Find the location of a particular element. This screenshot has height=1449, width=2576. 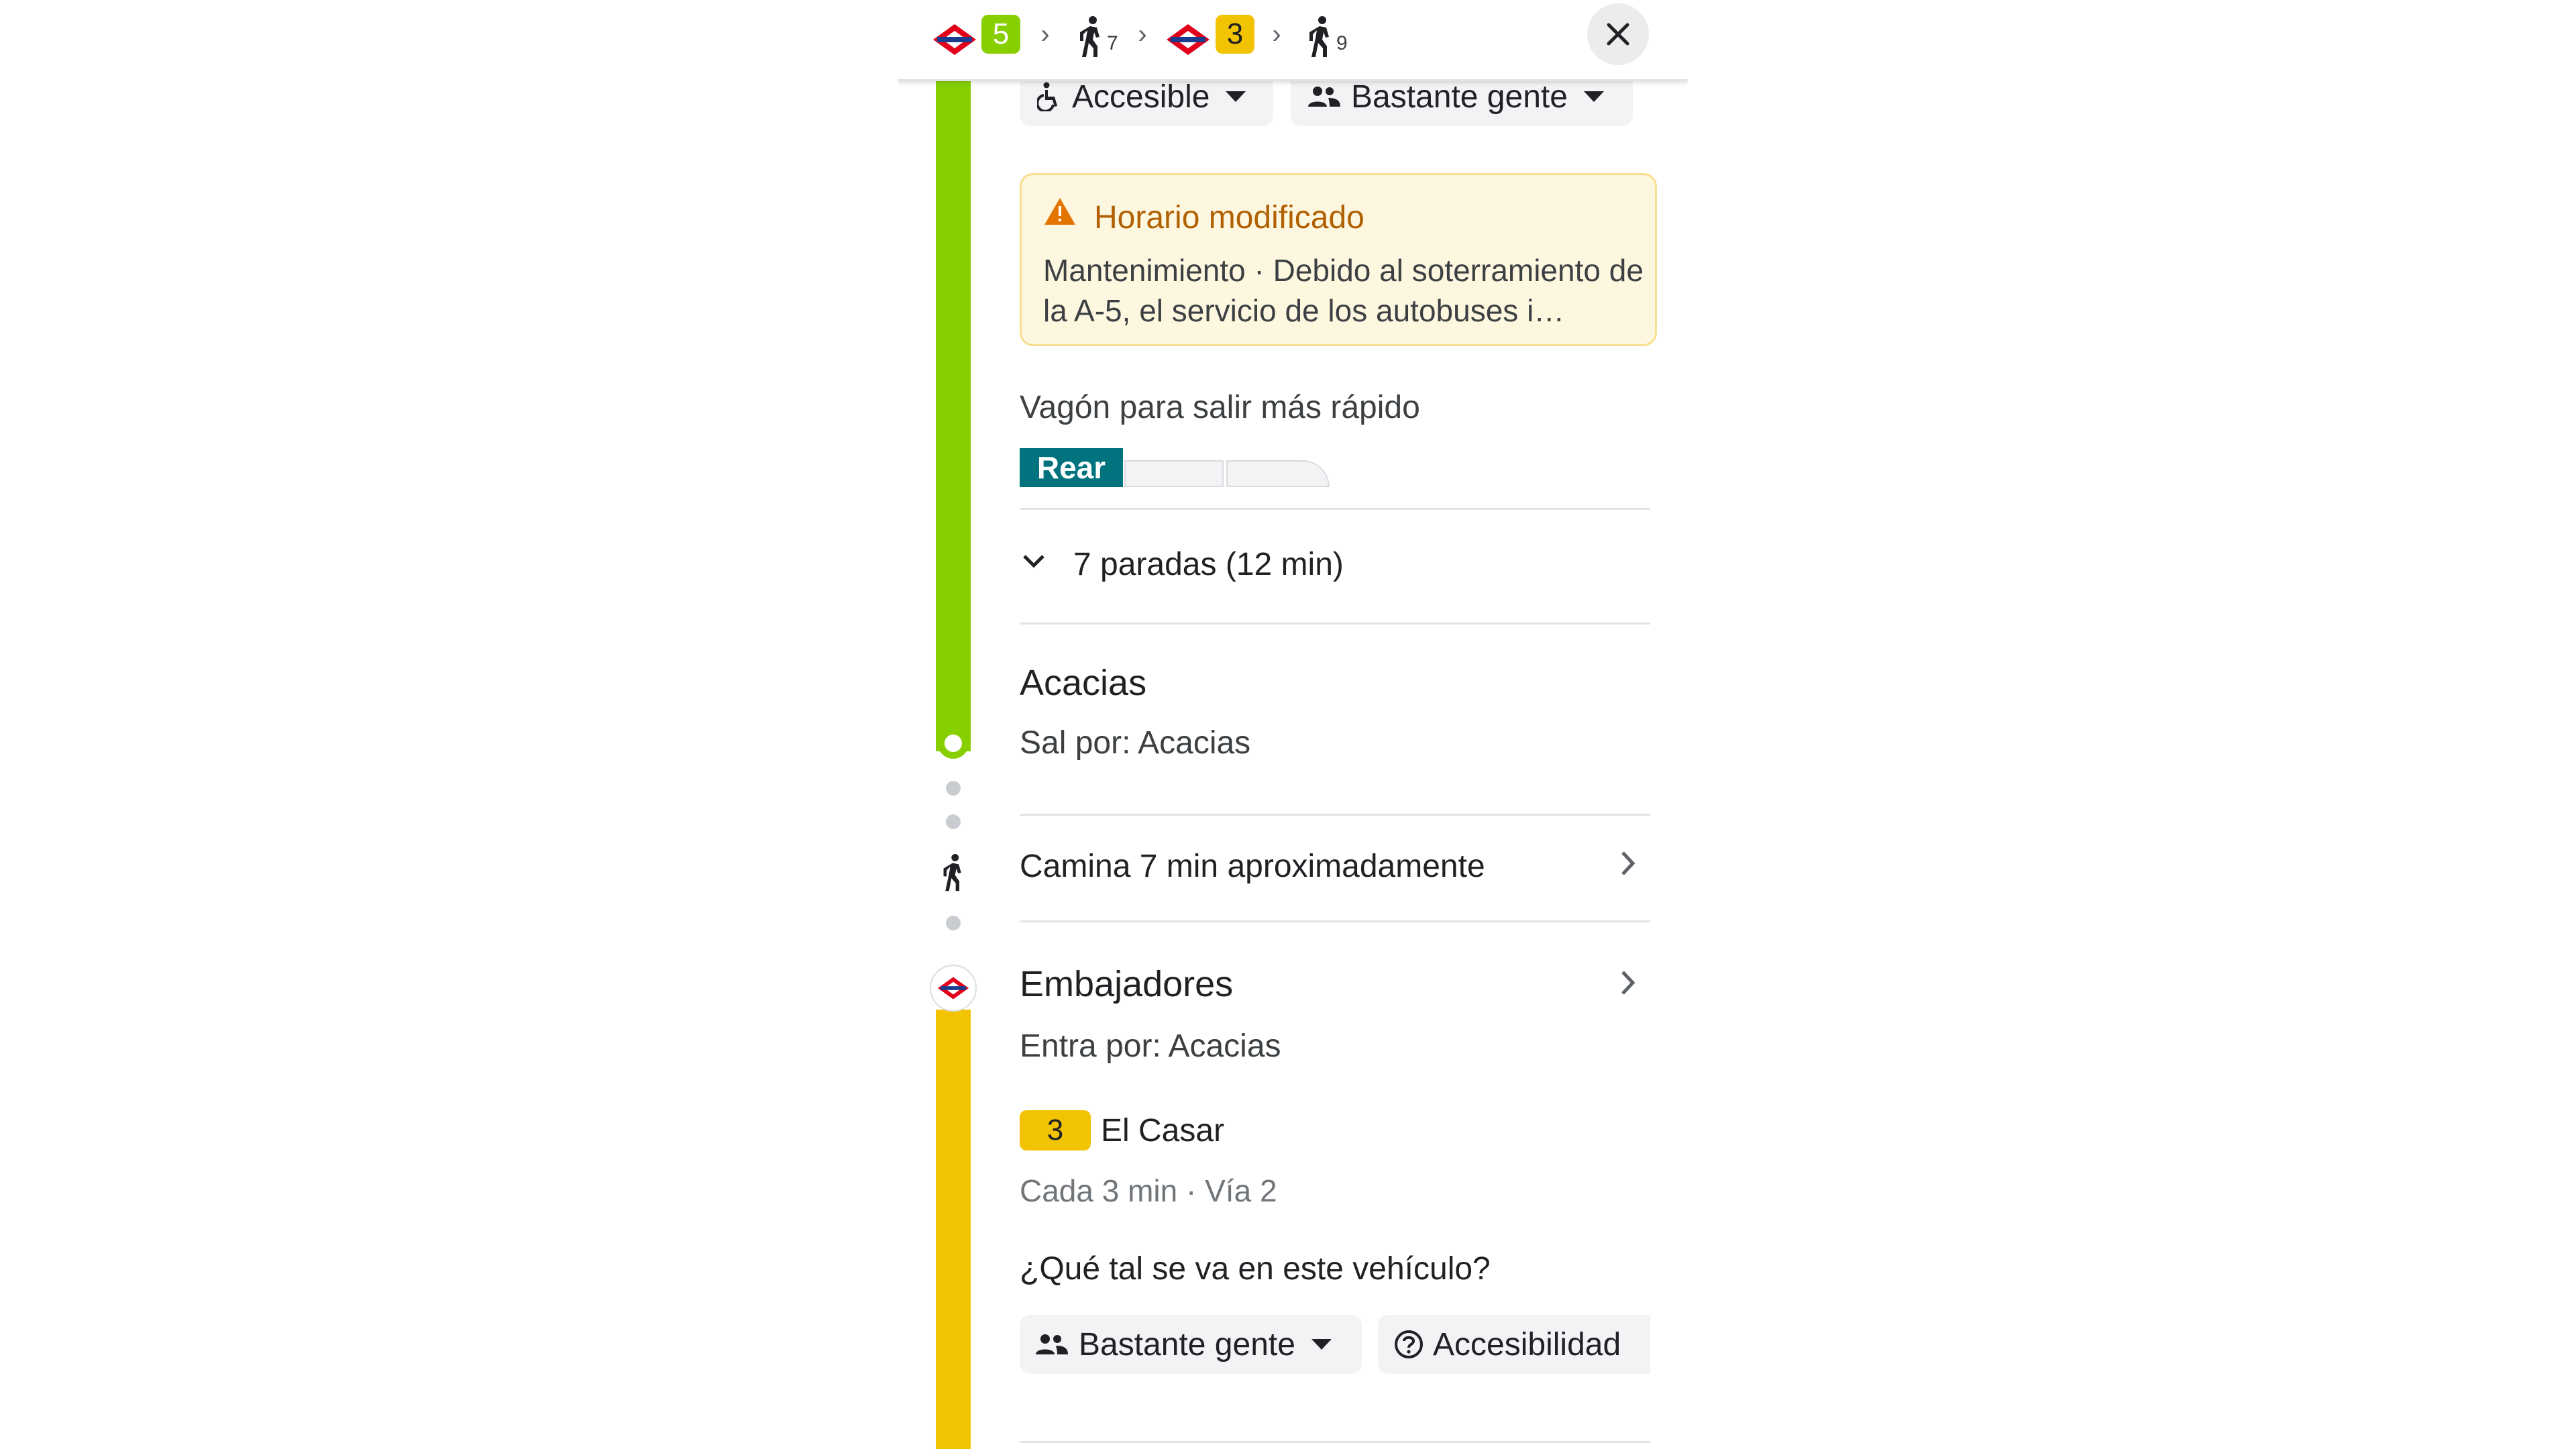

walk-step-row: Camina 7 min aproximadamente is located at coordinates (1335, 870).